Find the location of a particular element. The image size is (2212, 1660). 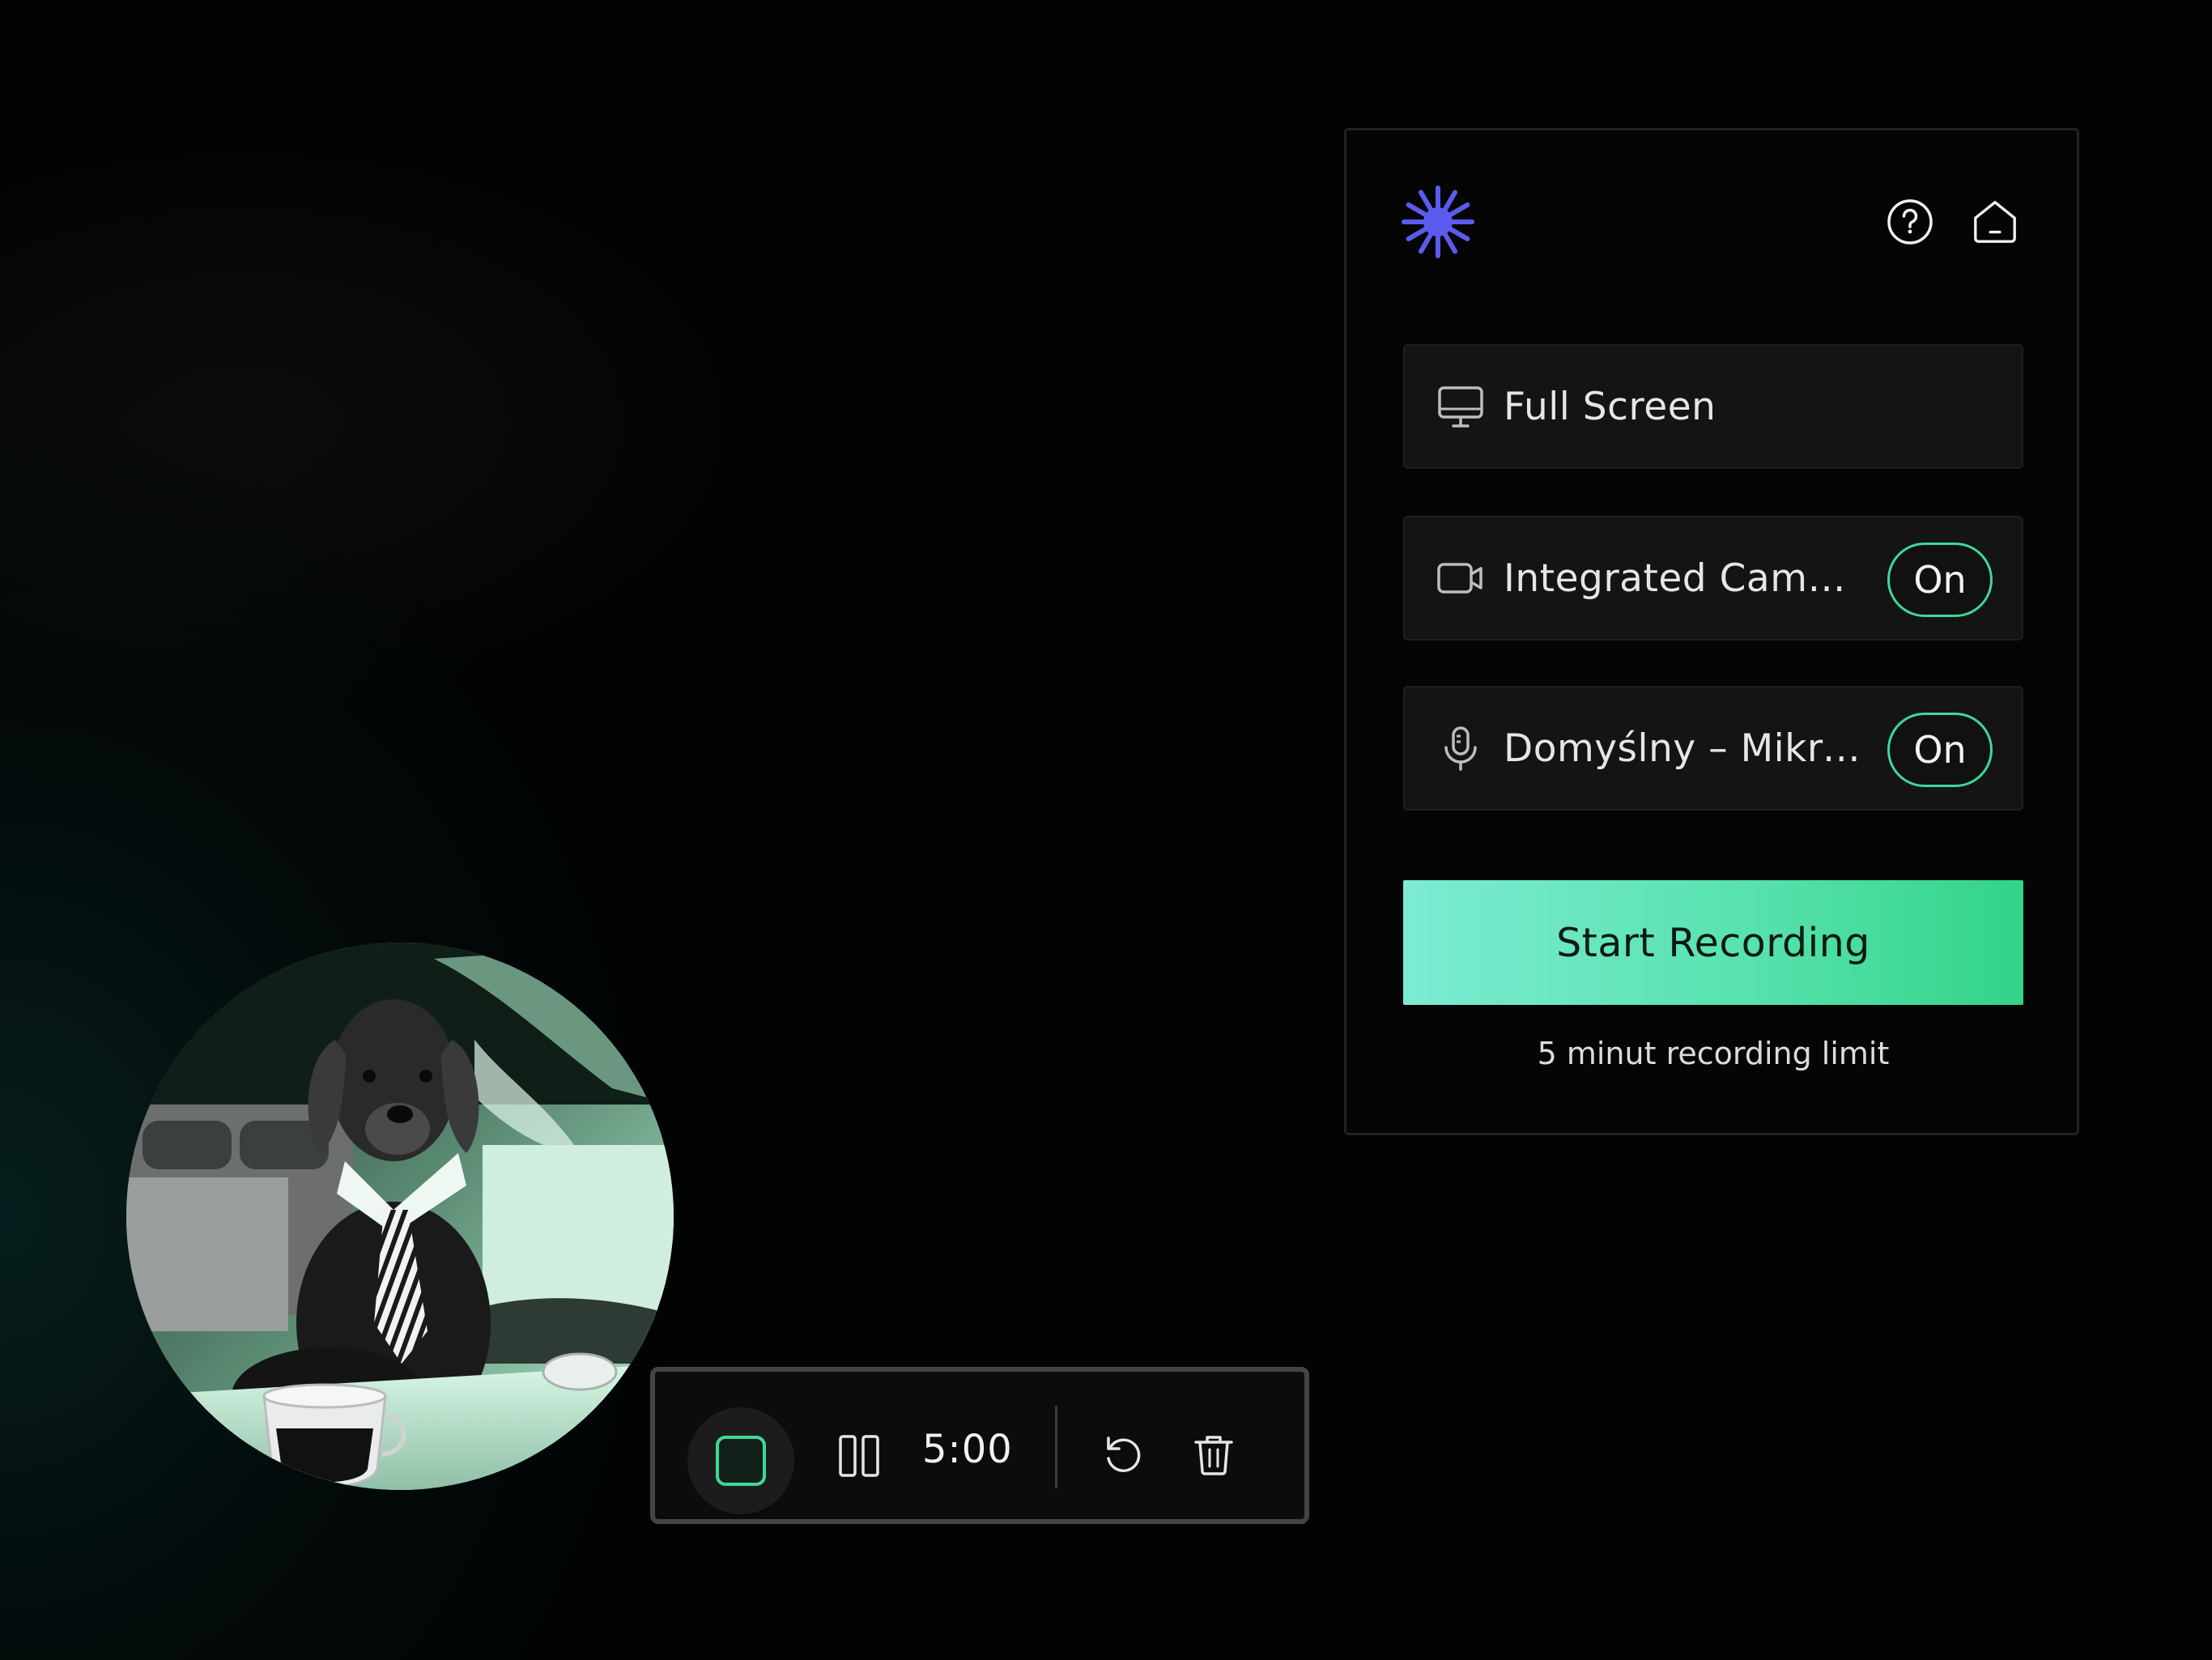

recording-limit-note: 5 minut recording limit is located at coordinates (1713, 1054).